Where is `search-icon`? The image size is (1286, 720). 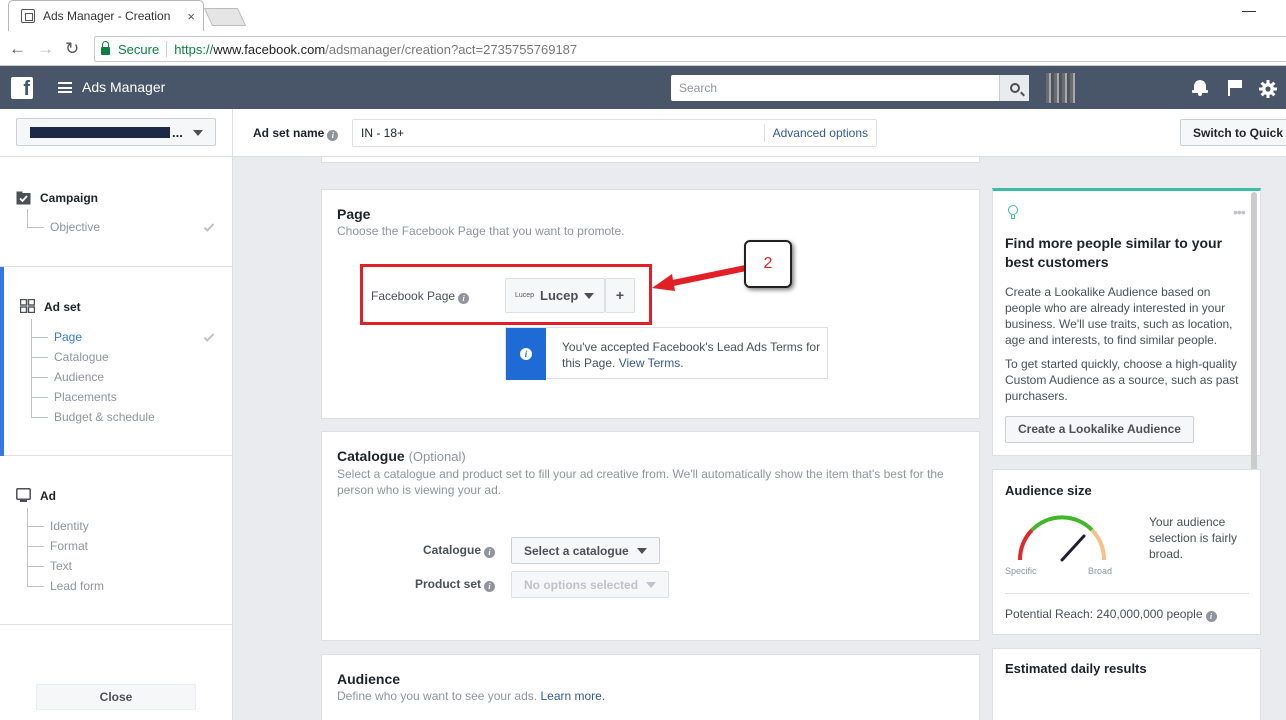 search-icon is located at coordinates (1014, 88).